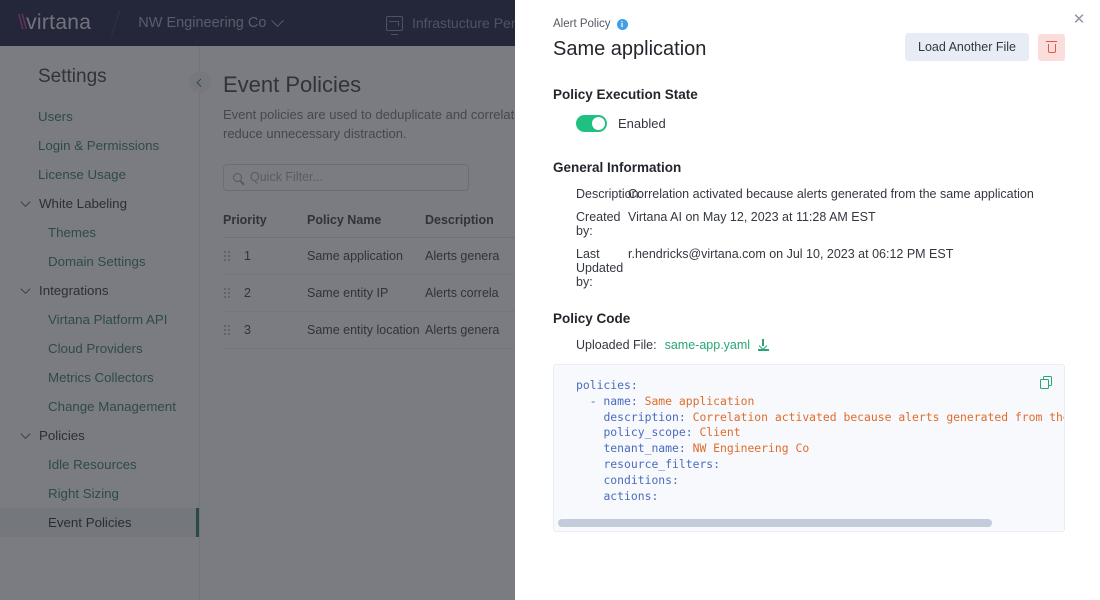 This screenshot has width=1100, height=600. I want to click on trash-icon, so click(1051, 47).